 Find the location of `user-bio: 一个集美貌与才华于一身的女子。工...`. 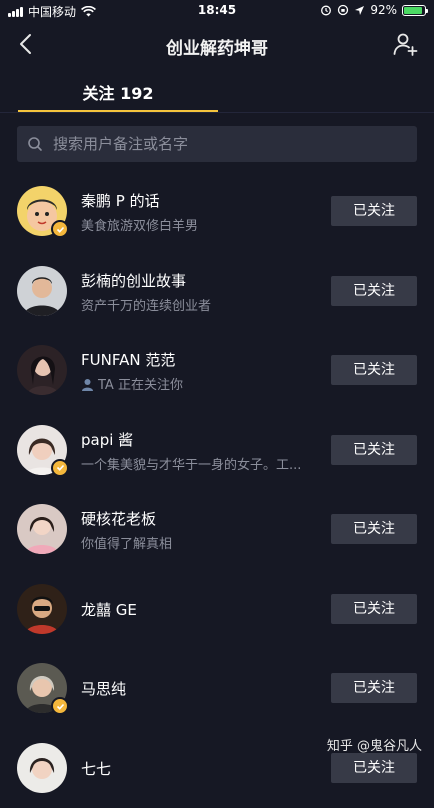

user-bio: 一个集美貌与才华于一身的女子。工... is located at coordinates (191, 463).